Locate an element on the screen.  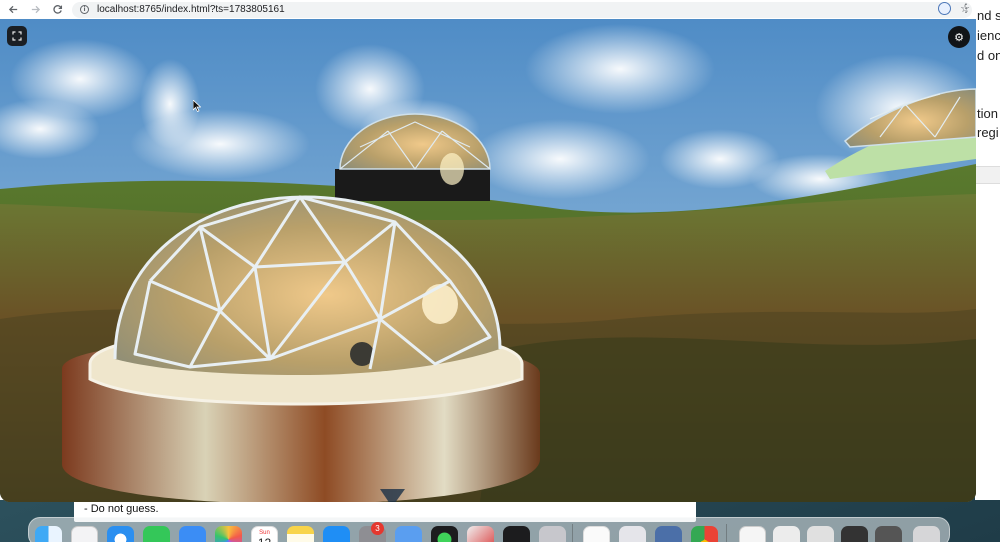
photos-icon is located at coordinates (228, 534).